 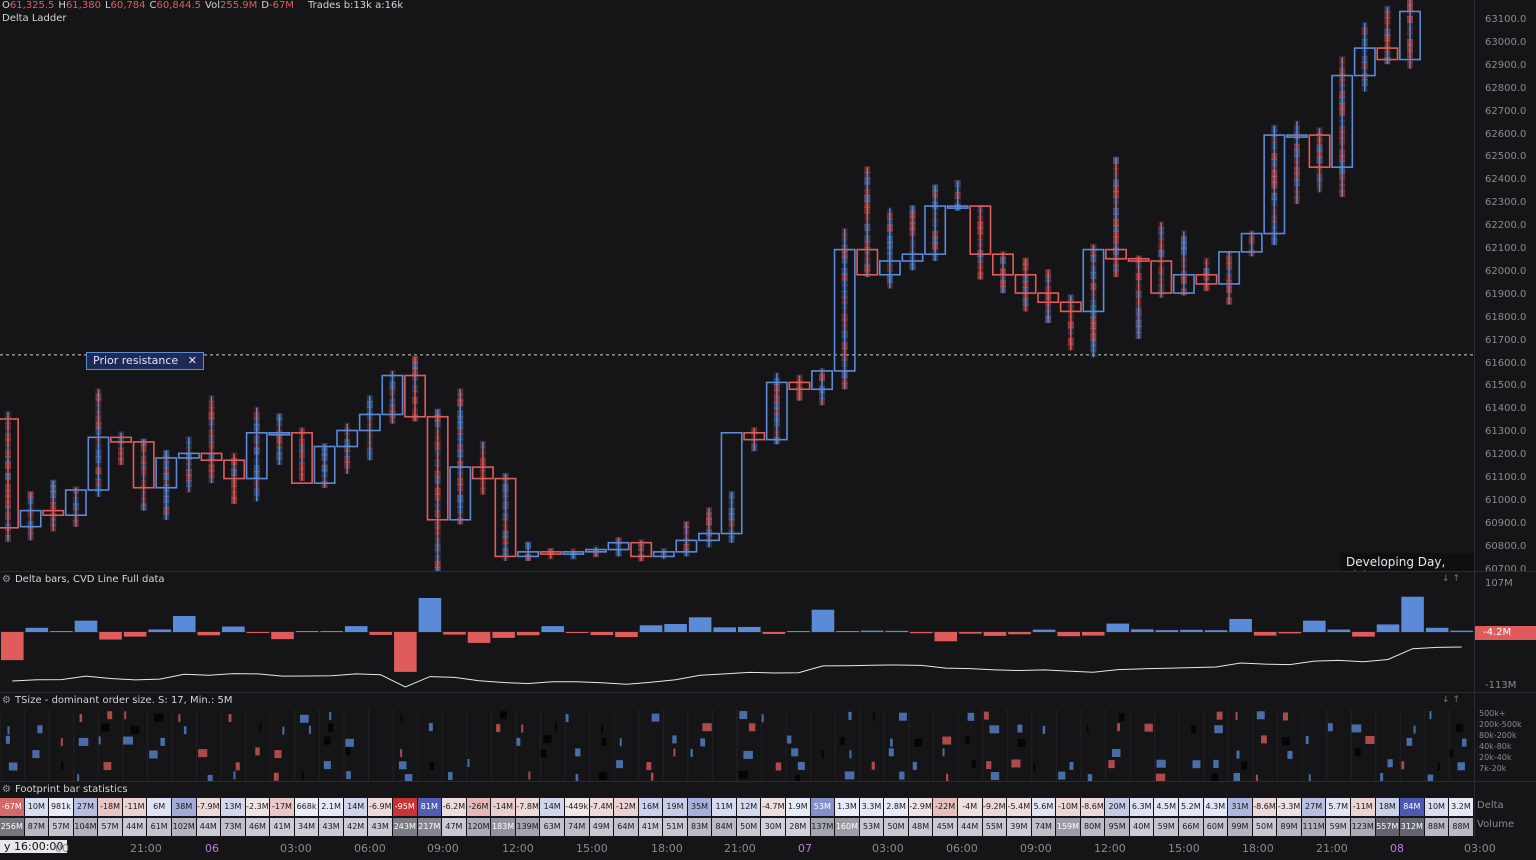 What do you see at coordinates (65, 789) in the screenshot?
I see `stats-panel-header: ⚙ Footprint bar statistics` at bounding box center [65, 789].